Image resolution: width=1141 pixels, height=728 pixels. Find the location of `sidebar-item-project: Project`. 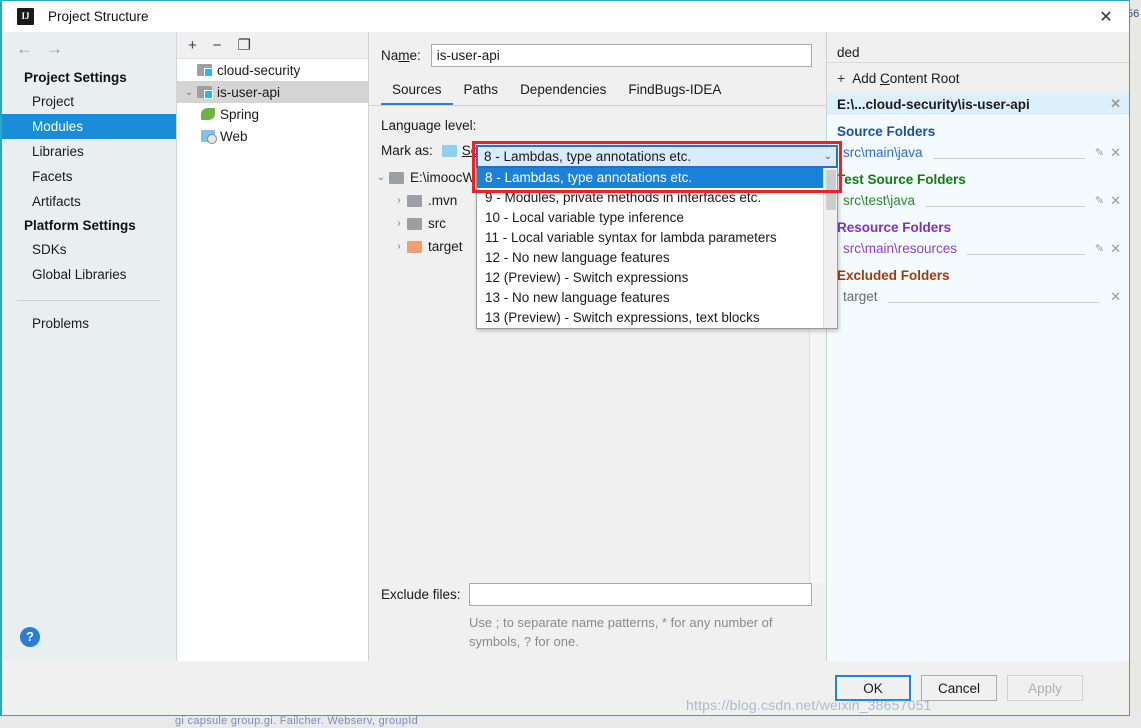

sidebar-item-project: Project is located at coordinates (89, 101).